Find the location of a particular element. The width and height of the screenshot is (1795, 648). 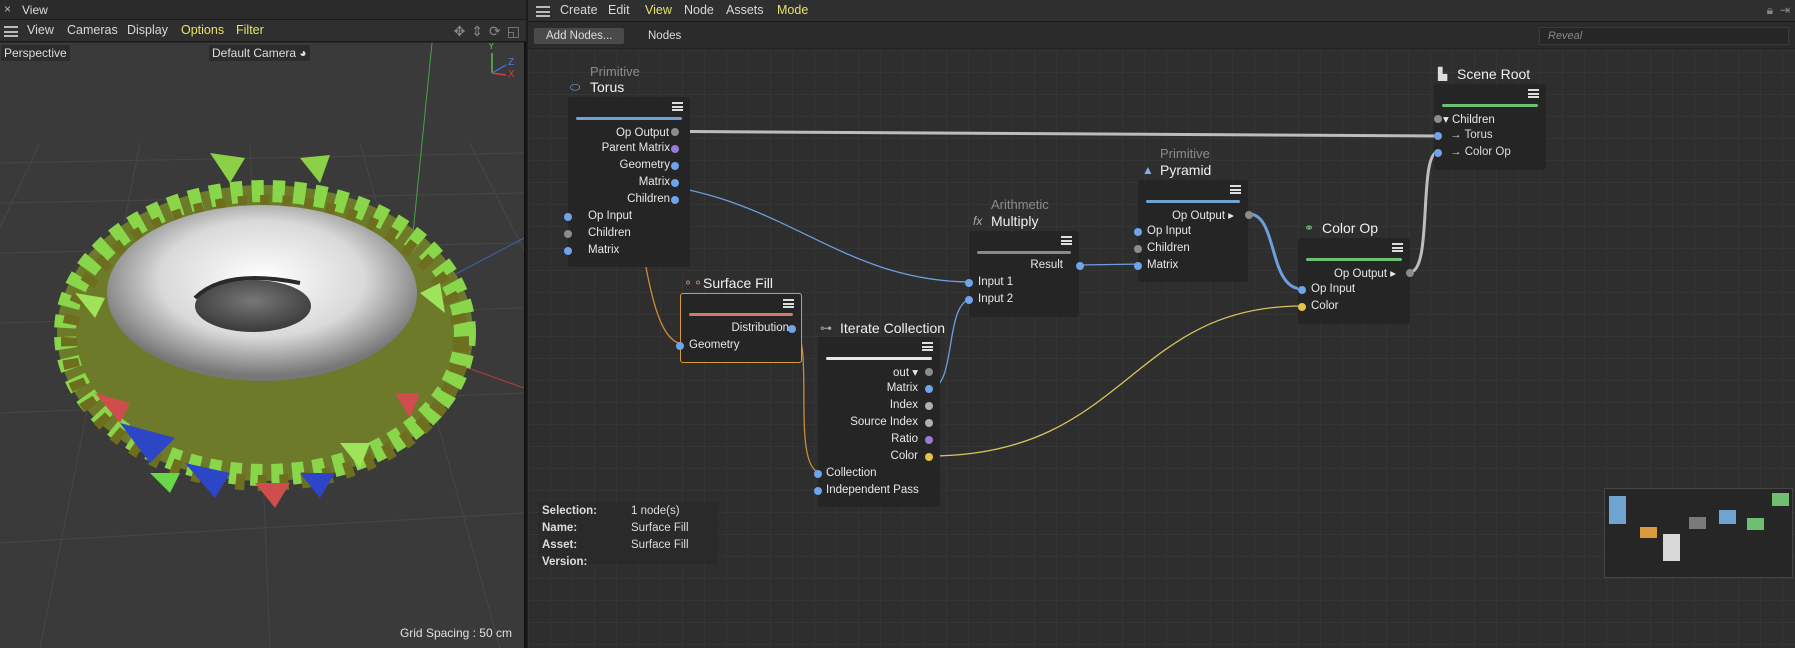

scene-root-port-color-op-label: Color Op is located at coordinates (1487, 152).